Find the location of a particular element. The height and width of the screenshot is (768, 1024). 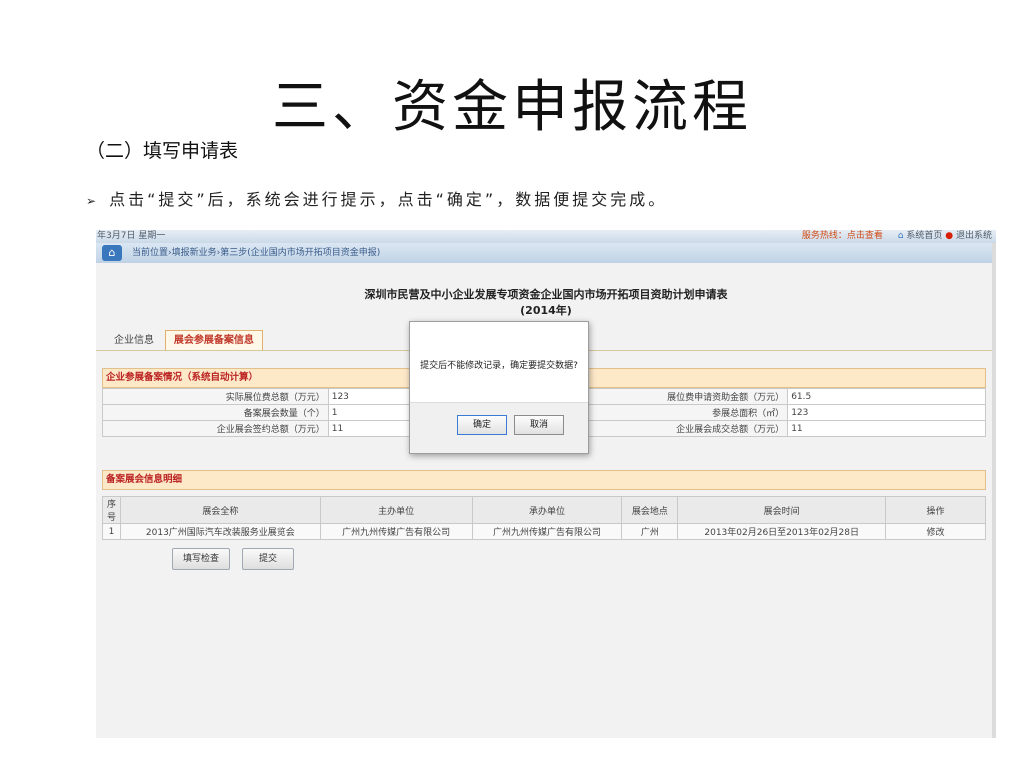

submit-button: 提交 is located at coordinates (268, 559).